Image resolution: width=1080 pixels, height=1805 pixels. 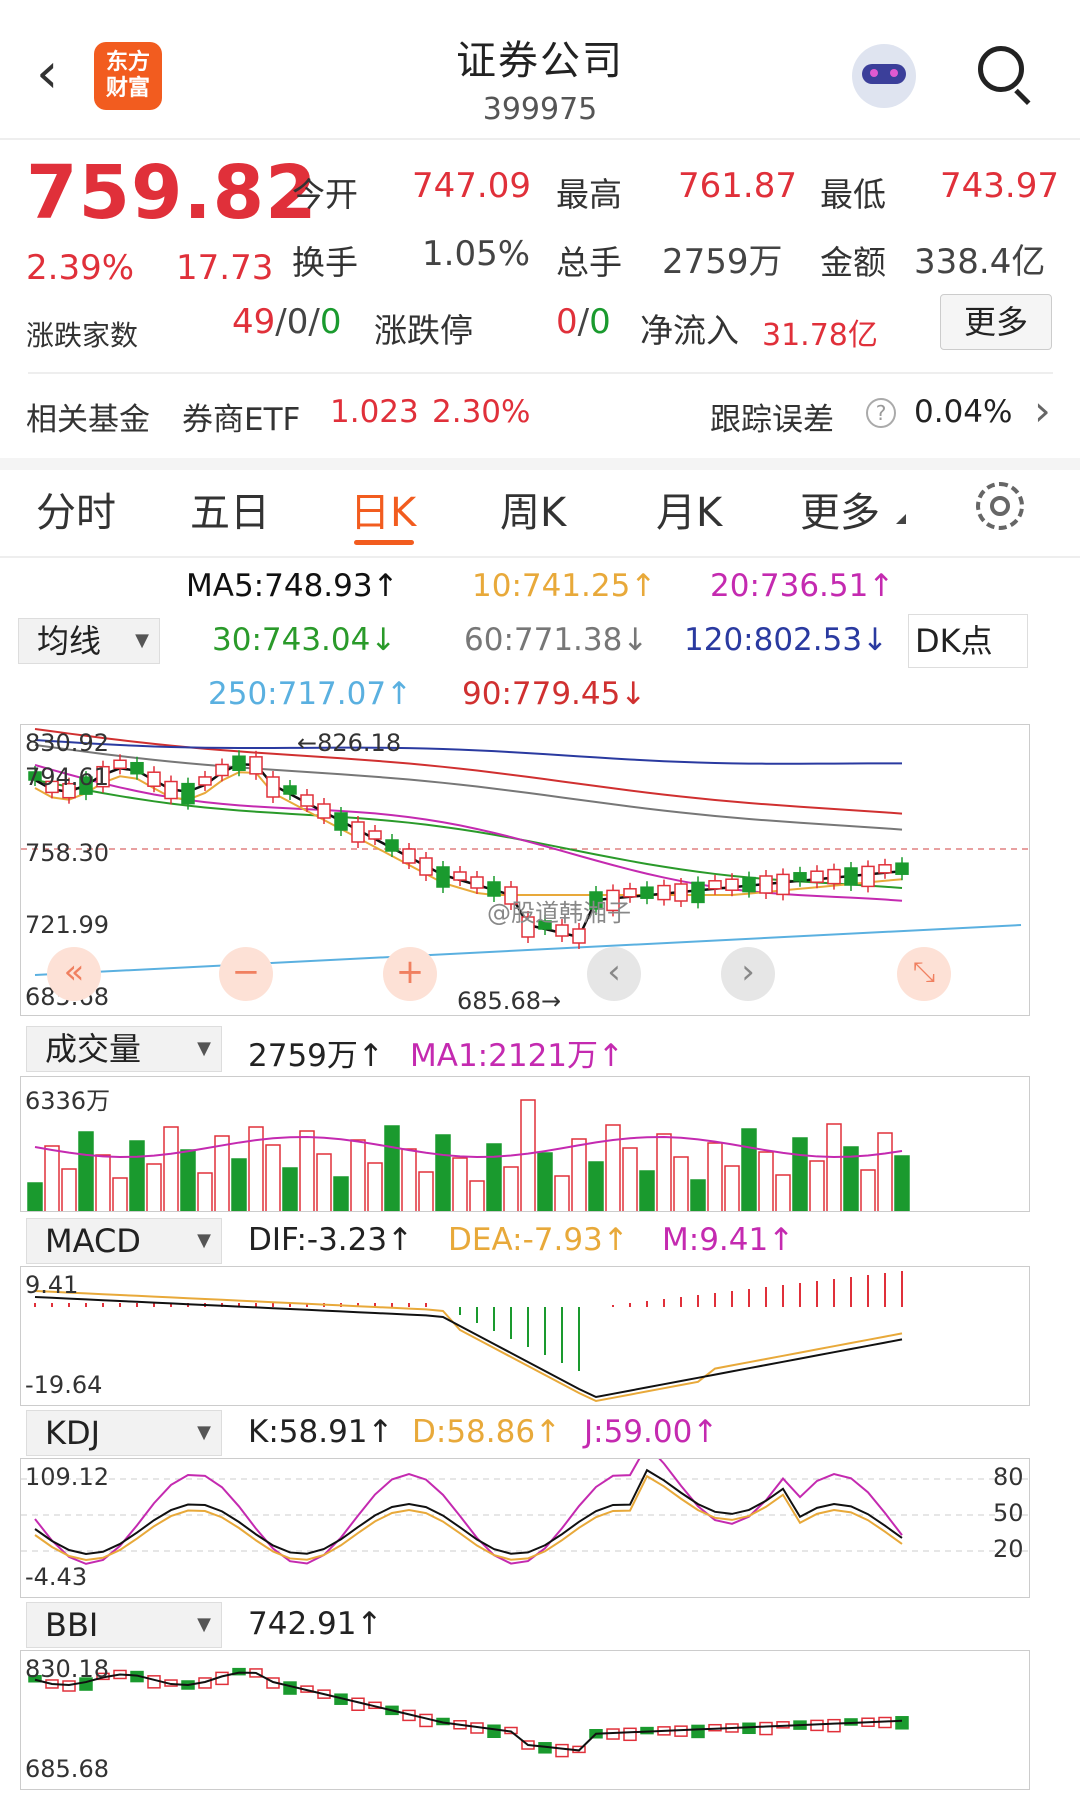 I want to click on macd-svg, so click(x=468, y=1337).